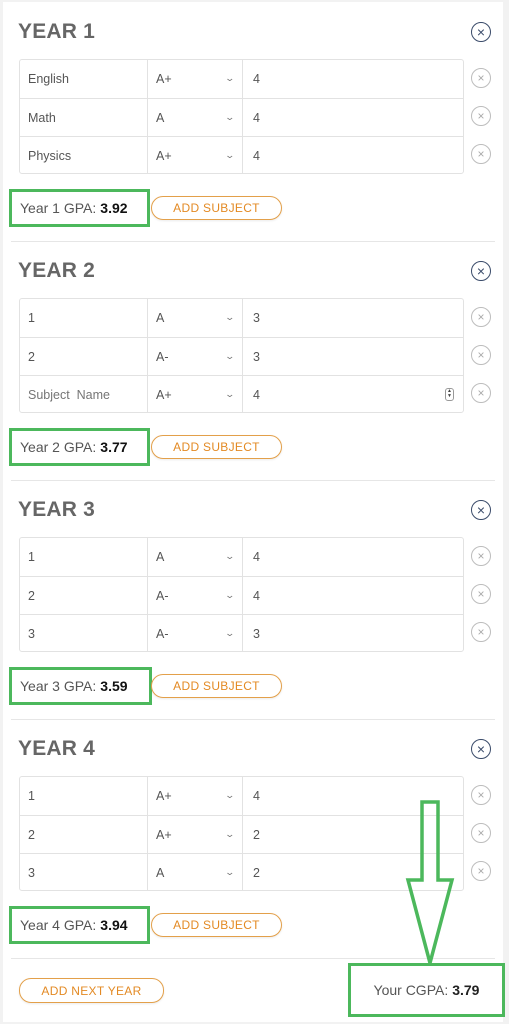 This screenshot has height=1024, width=509. Describe the element at coordinates (84, 155) in the screenshot. I see `subject-name-field: Physics` at that location.